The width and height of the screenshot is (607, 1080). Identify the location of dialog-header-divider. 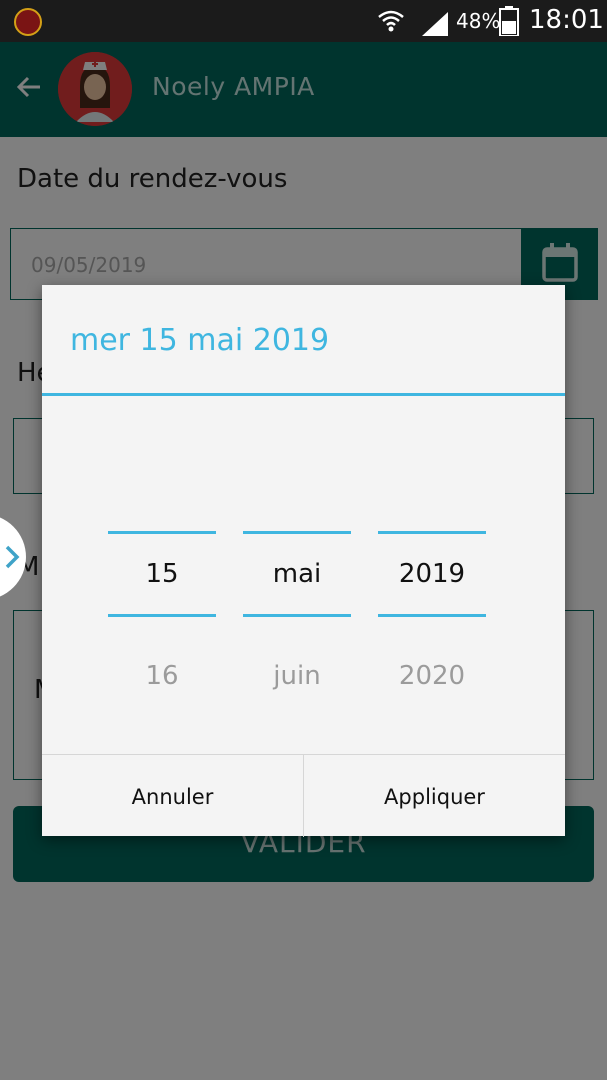
(303, 394).